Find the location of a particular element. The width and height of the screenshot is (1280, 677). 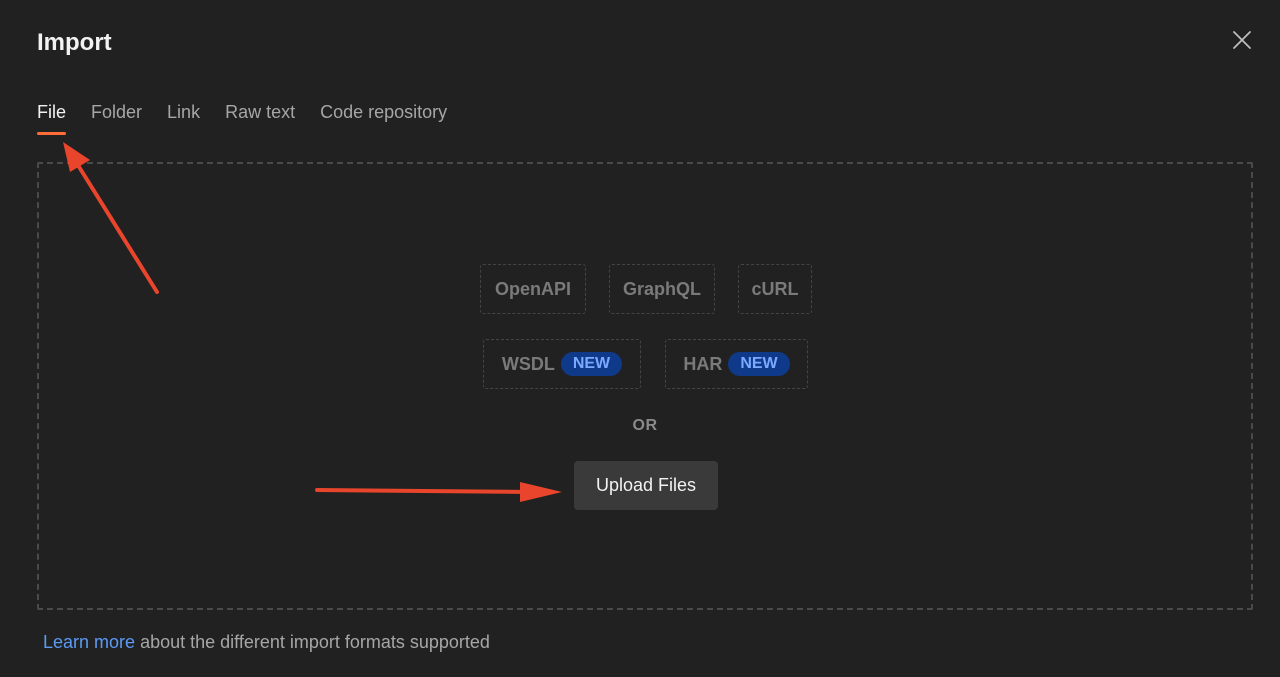

format-chip-har: HAR NEW is located at coordinates (736, 364).